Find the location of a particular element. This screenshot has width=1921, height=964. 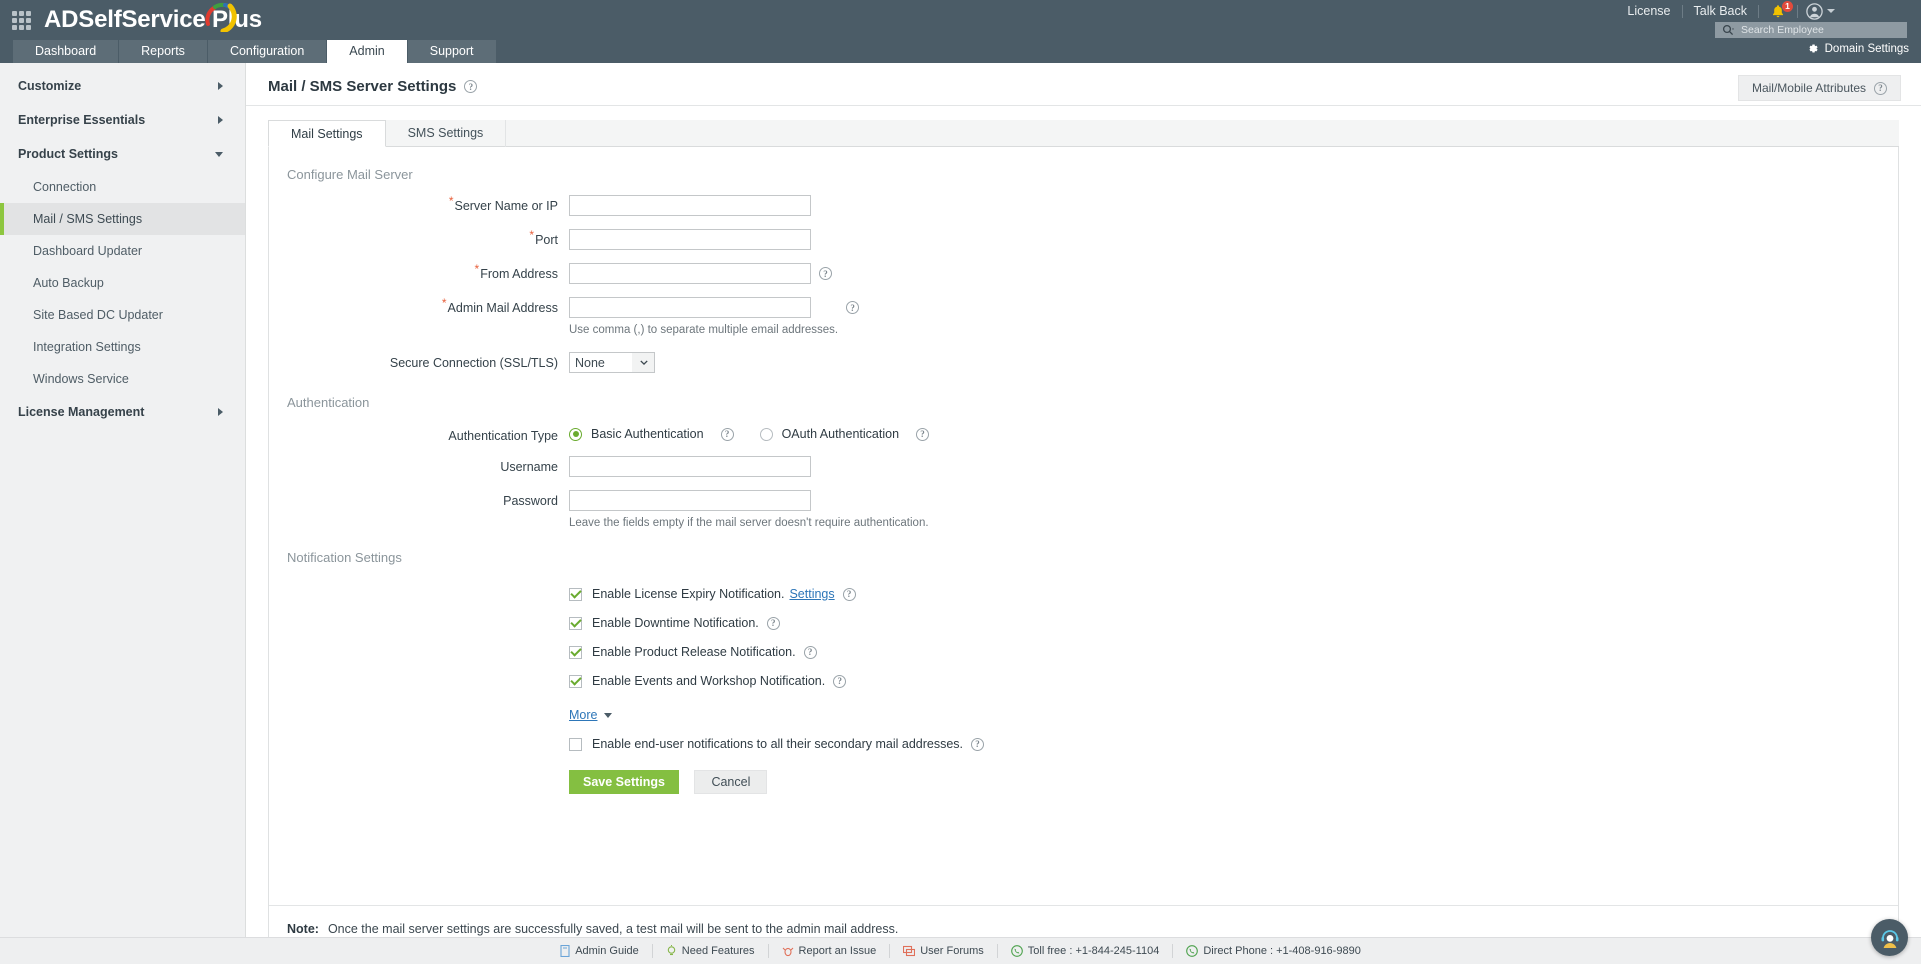

field-row-port: *Port is located at coordinates (1083, 239).